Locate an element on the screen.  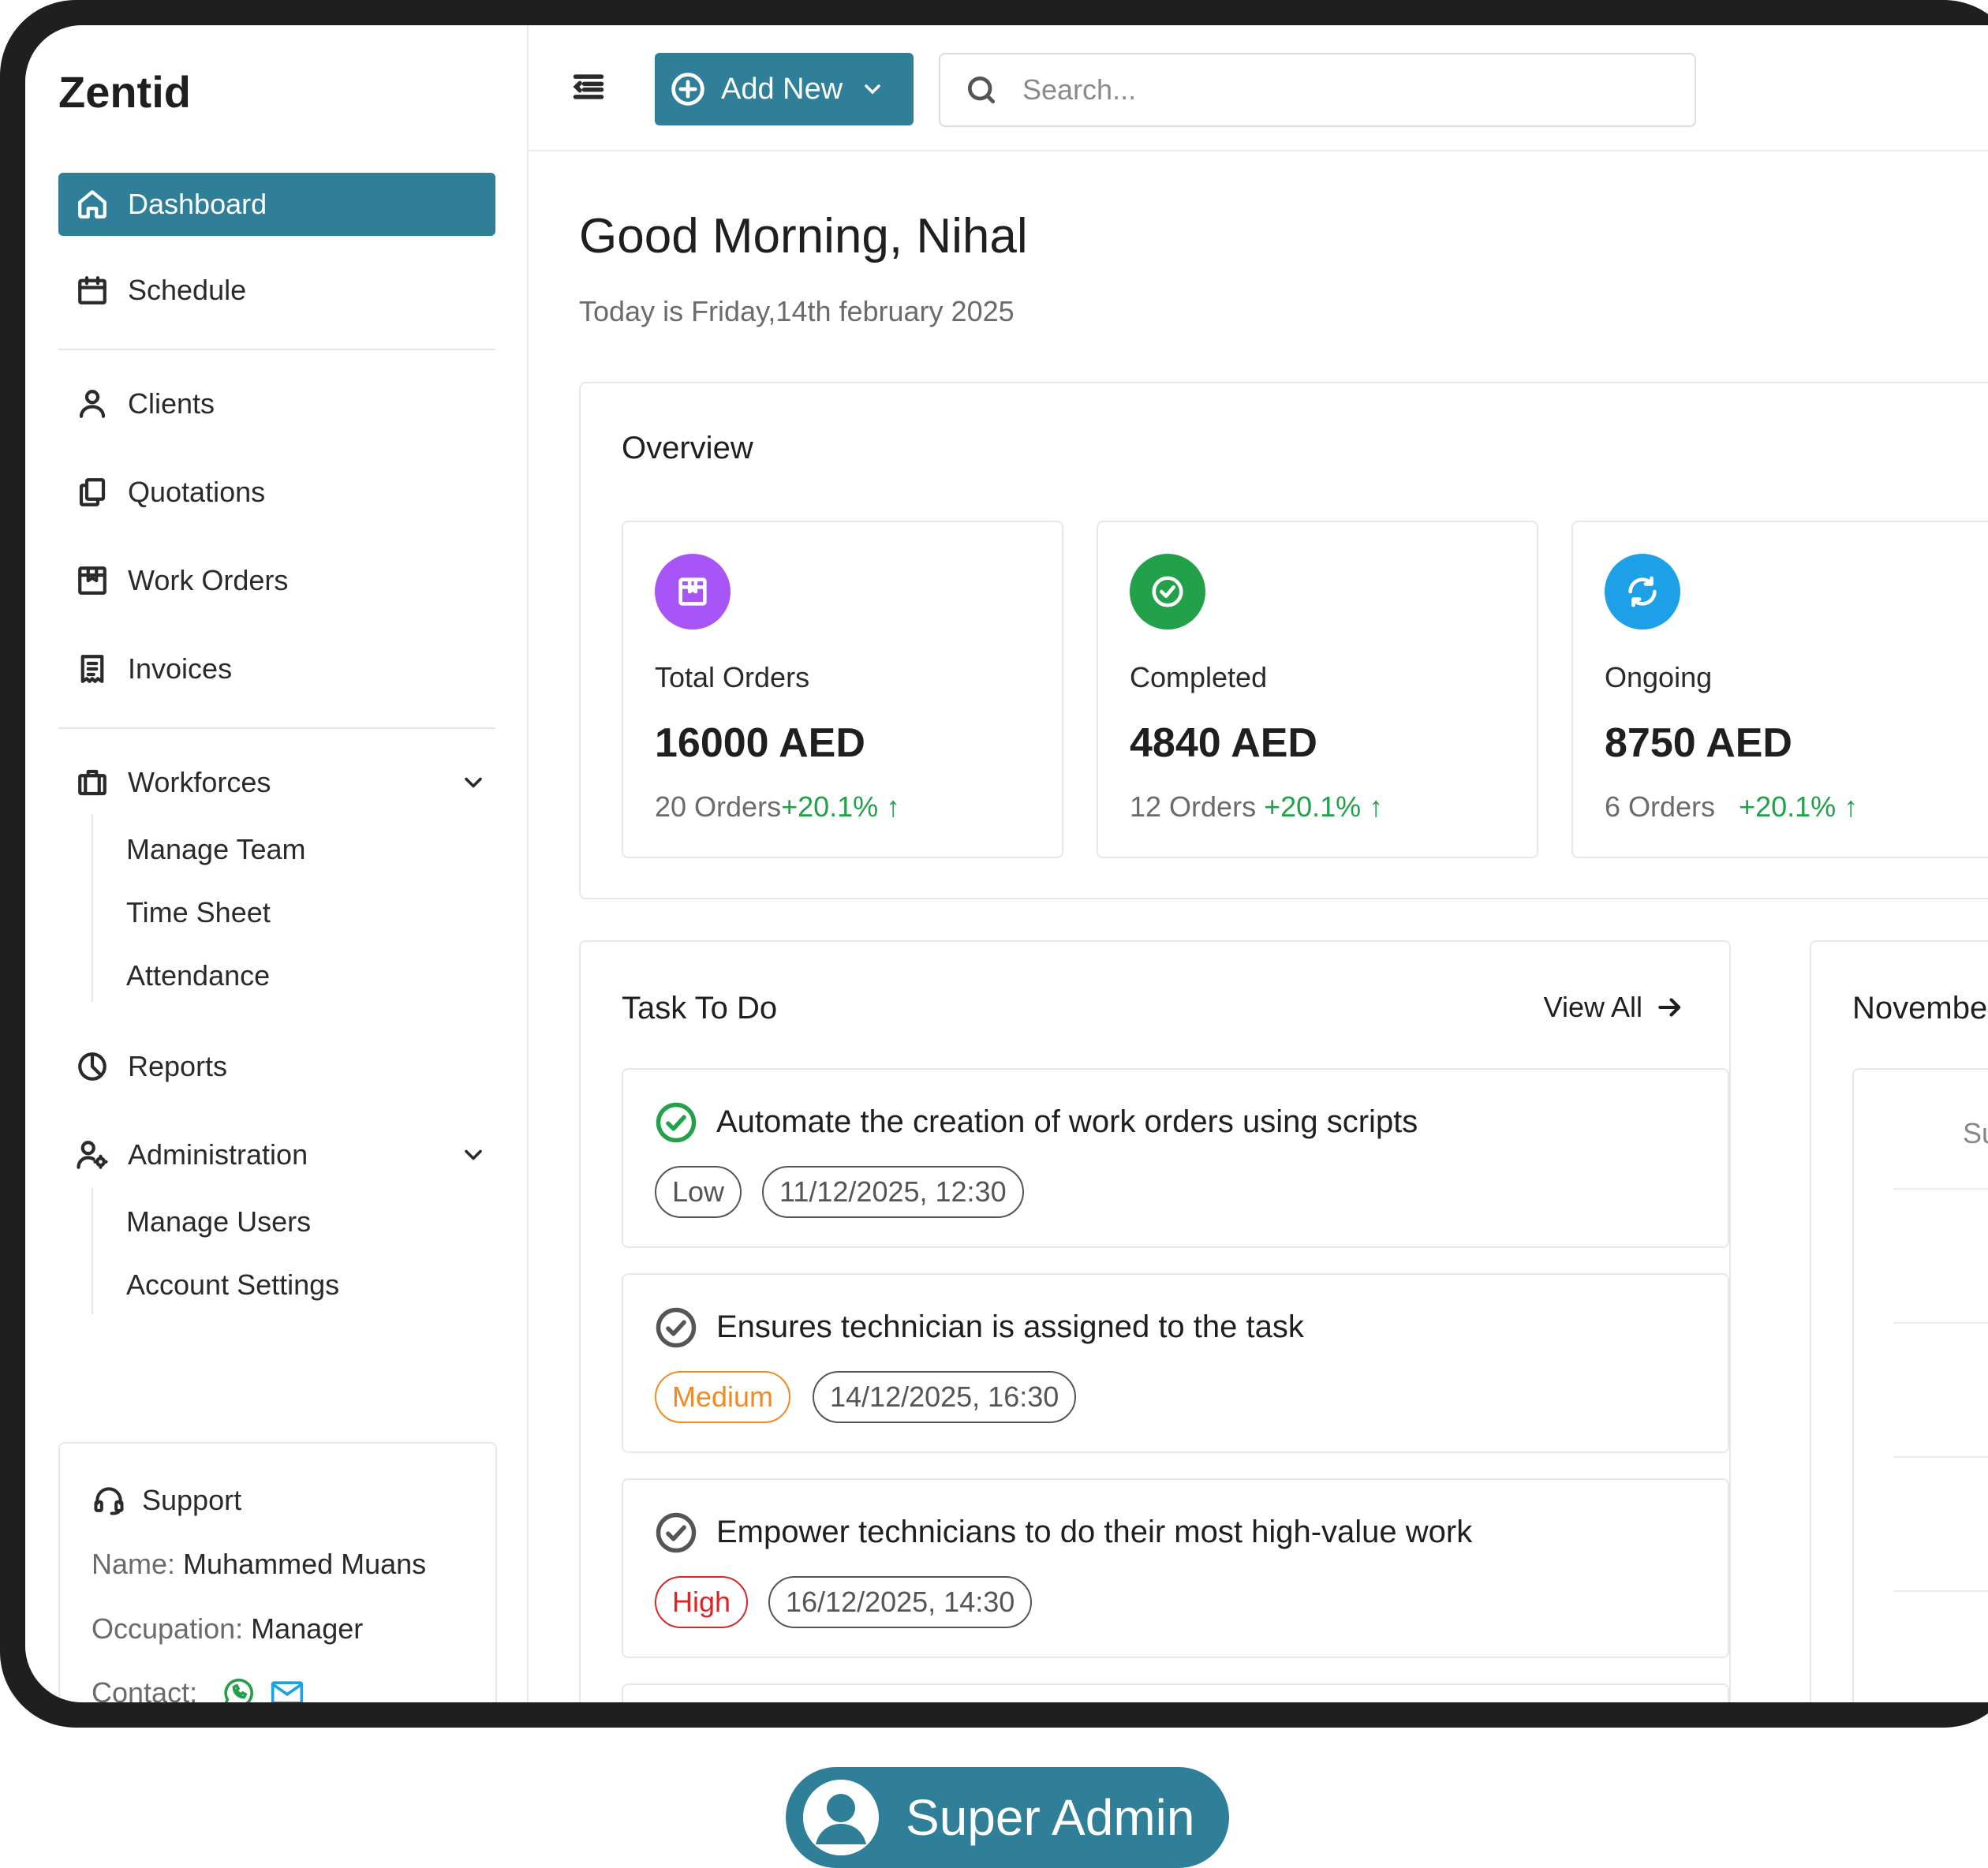
support-contact-row: Contact: is located at coordinates (199, 1689).